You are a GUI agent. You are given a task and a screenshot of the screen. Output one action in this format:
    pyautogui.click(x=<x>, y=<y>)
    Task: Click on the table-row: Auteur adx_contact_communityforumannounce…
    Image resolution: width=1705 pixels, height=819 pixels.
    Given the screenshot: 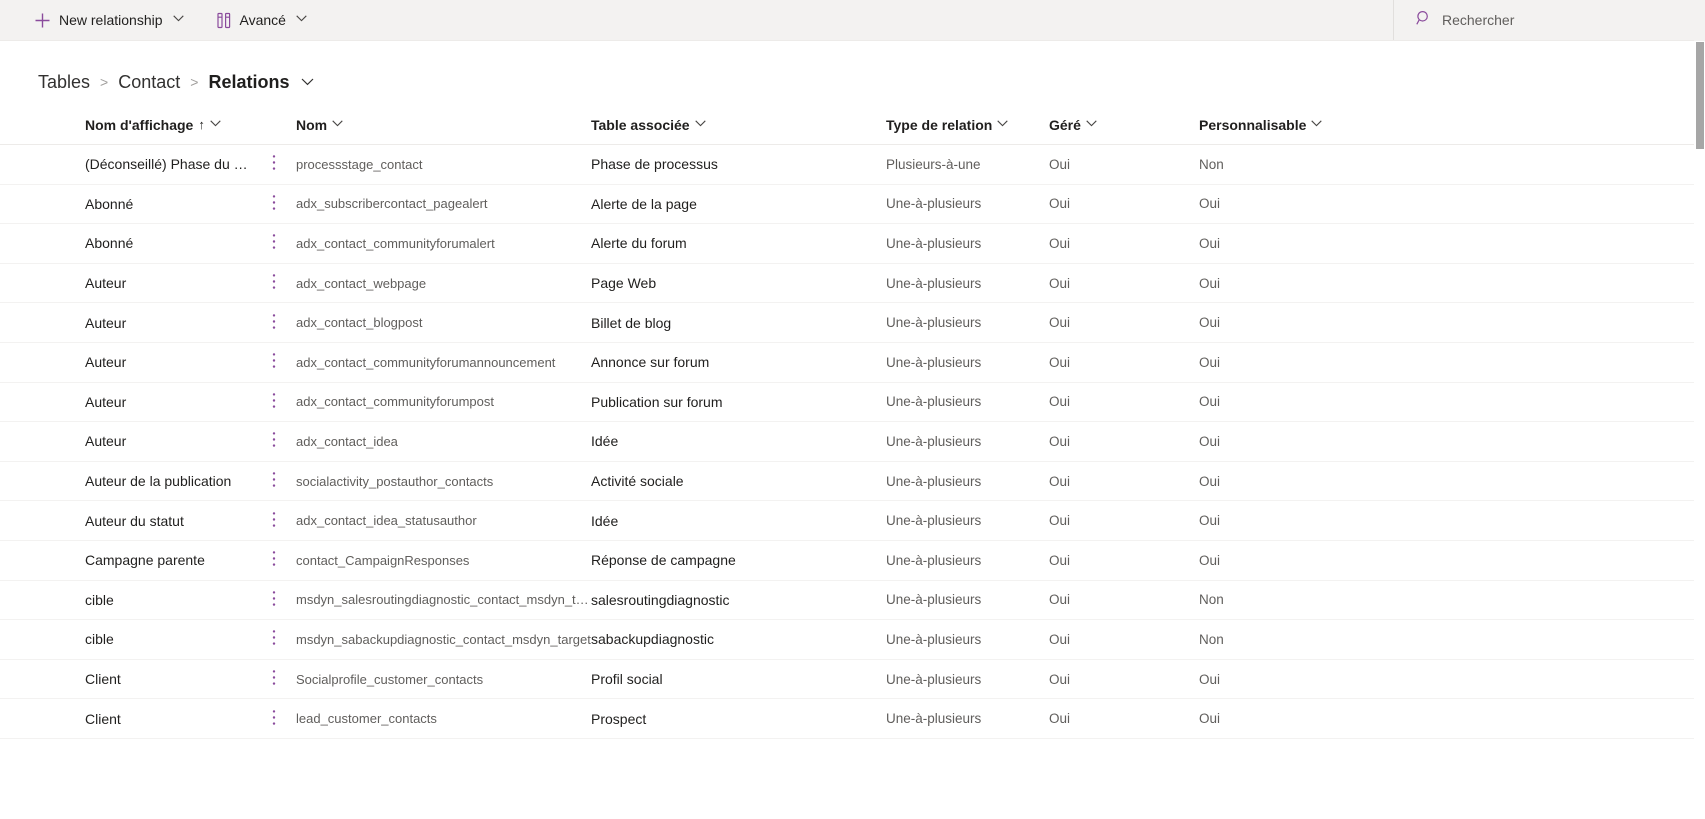 What is the action you would take?
    pyautogui.click(x=852, y=363)
    